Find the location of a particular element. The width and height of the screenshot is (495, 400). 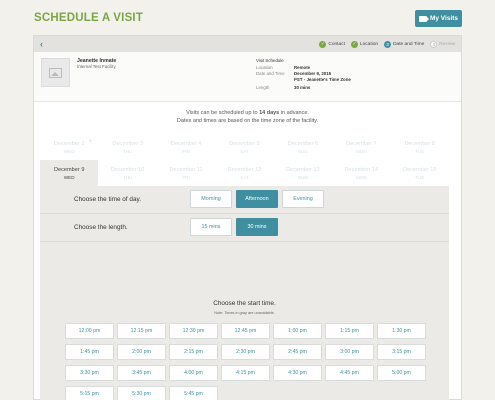

start-time-button: 5:00 pm is located at coordinates (401, 373).